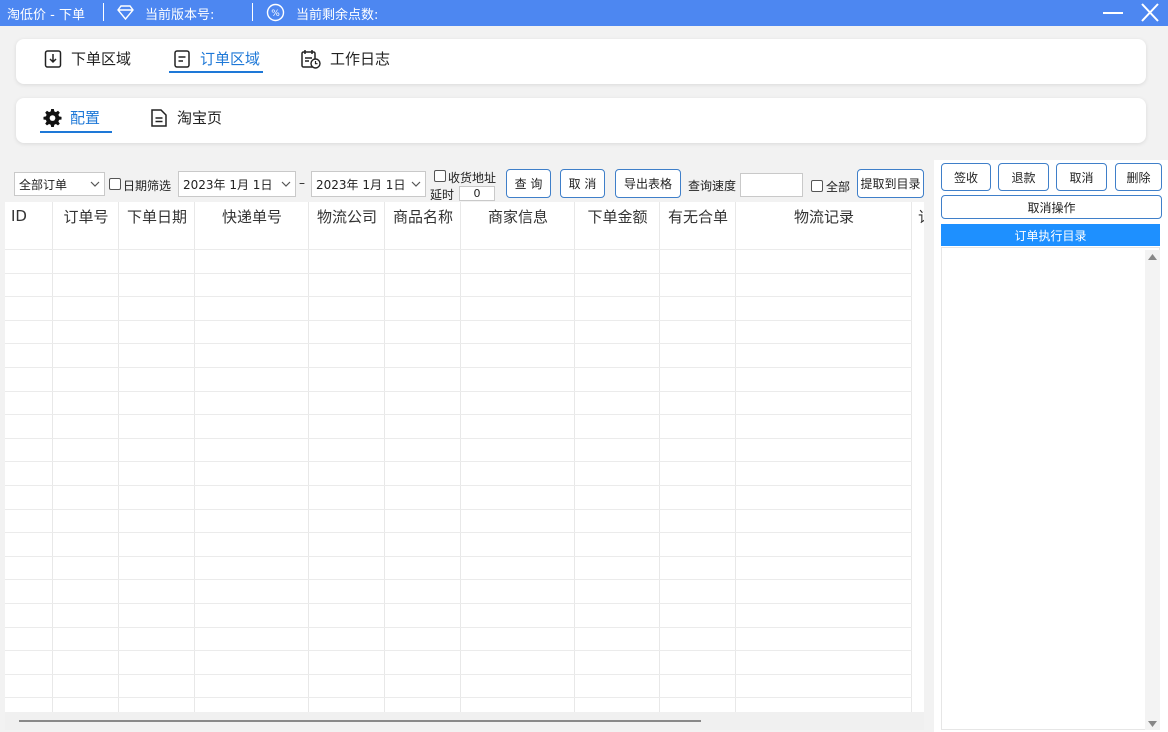 The height and width of the screenshot is (732, 1168). Describe the element at coordinates (423, 216) in the screenshot. I see `column-header: 商品名称` at that location.